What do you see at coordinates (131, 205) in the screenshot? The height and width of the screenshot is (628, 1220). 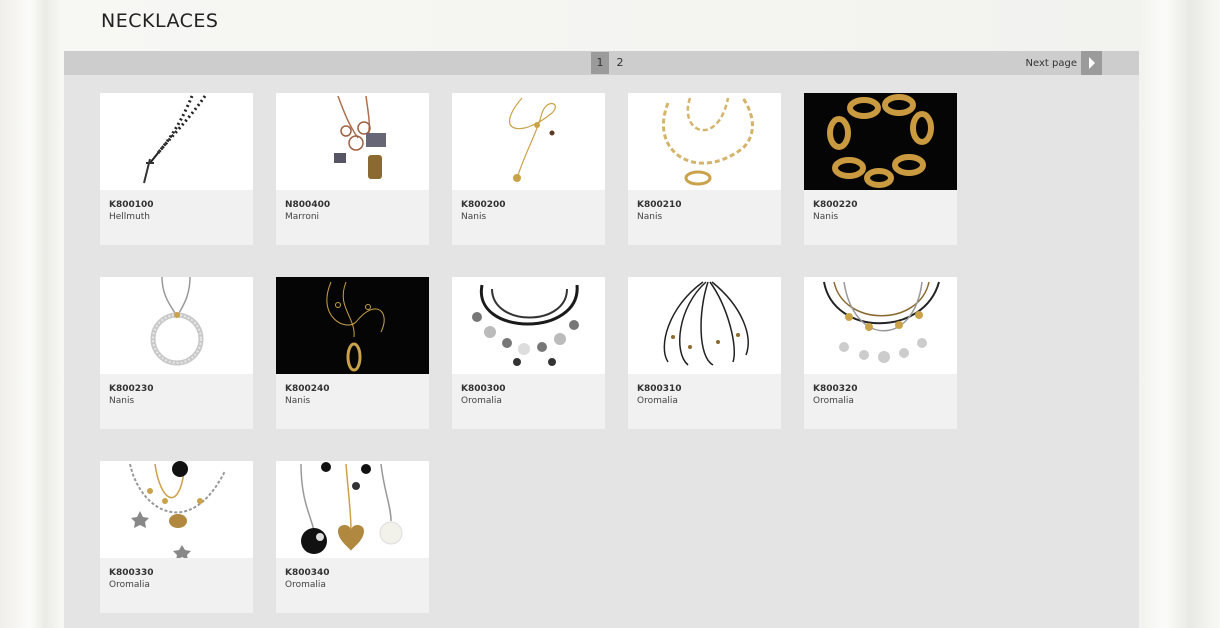 I see `product-code: K800100` at bounding box center [131, 205].